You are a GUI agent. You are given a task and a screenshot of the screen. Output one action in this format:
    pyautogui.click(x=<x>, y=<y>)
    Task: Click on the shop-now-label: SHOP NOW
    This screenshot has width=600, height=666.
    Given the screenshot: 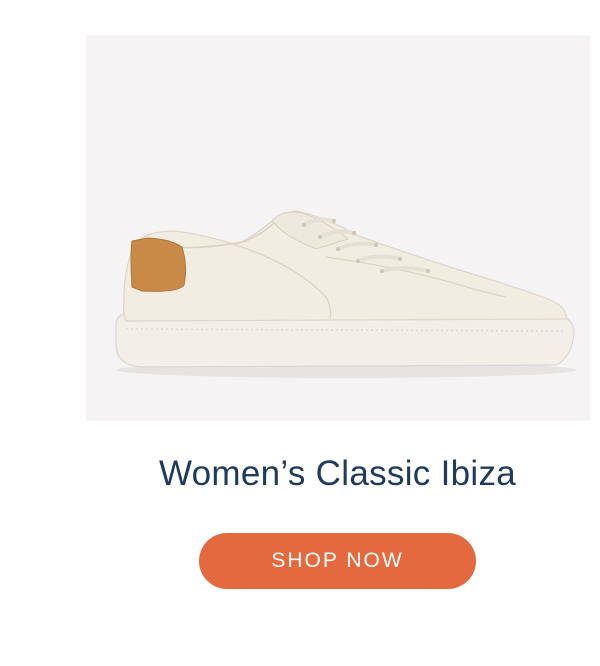 What is the action you would take?
    pyautogui.click(x=337, y=560)
    